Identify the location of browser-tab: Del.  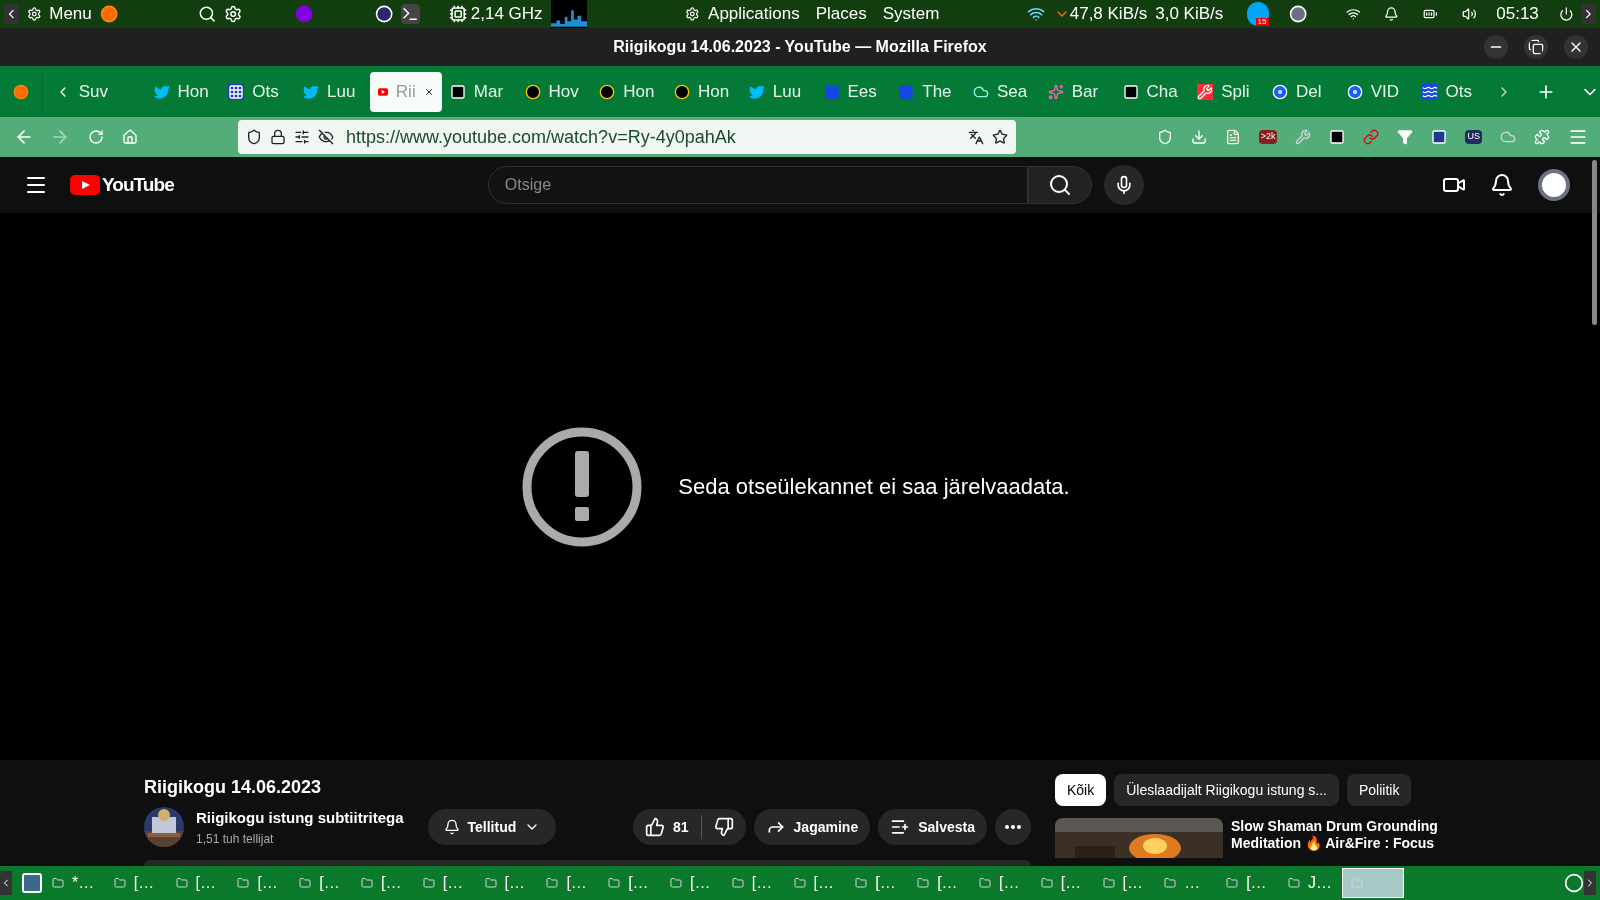
(1301, 91).